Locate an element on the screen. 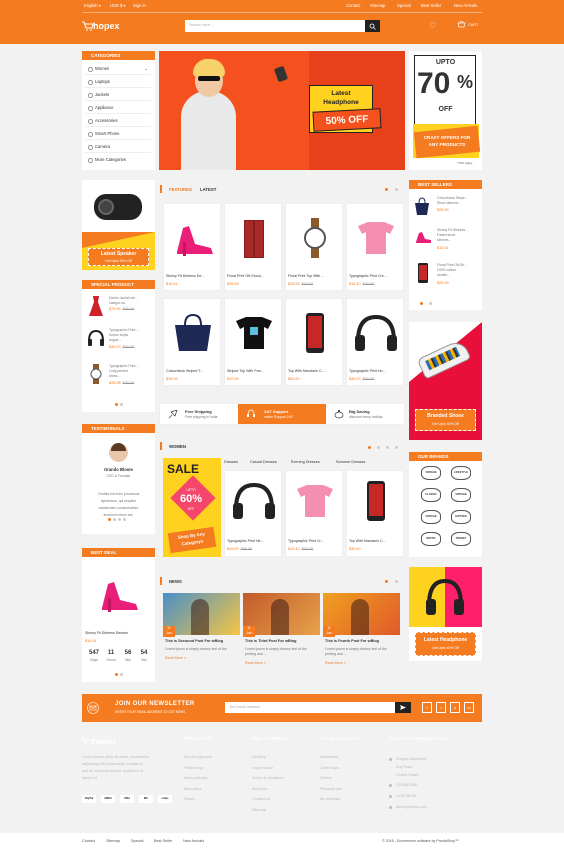 This screenshot has height=852, width=564. newsletter-email-input: Your email address is located at coordinates (310, 707).